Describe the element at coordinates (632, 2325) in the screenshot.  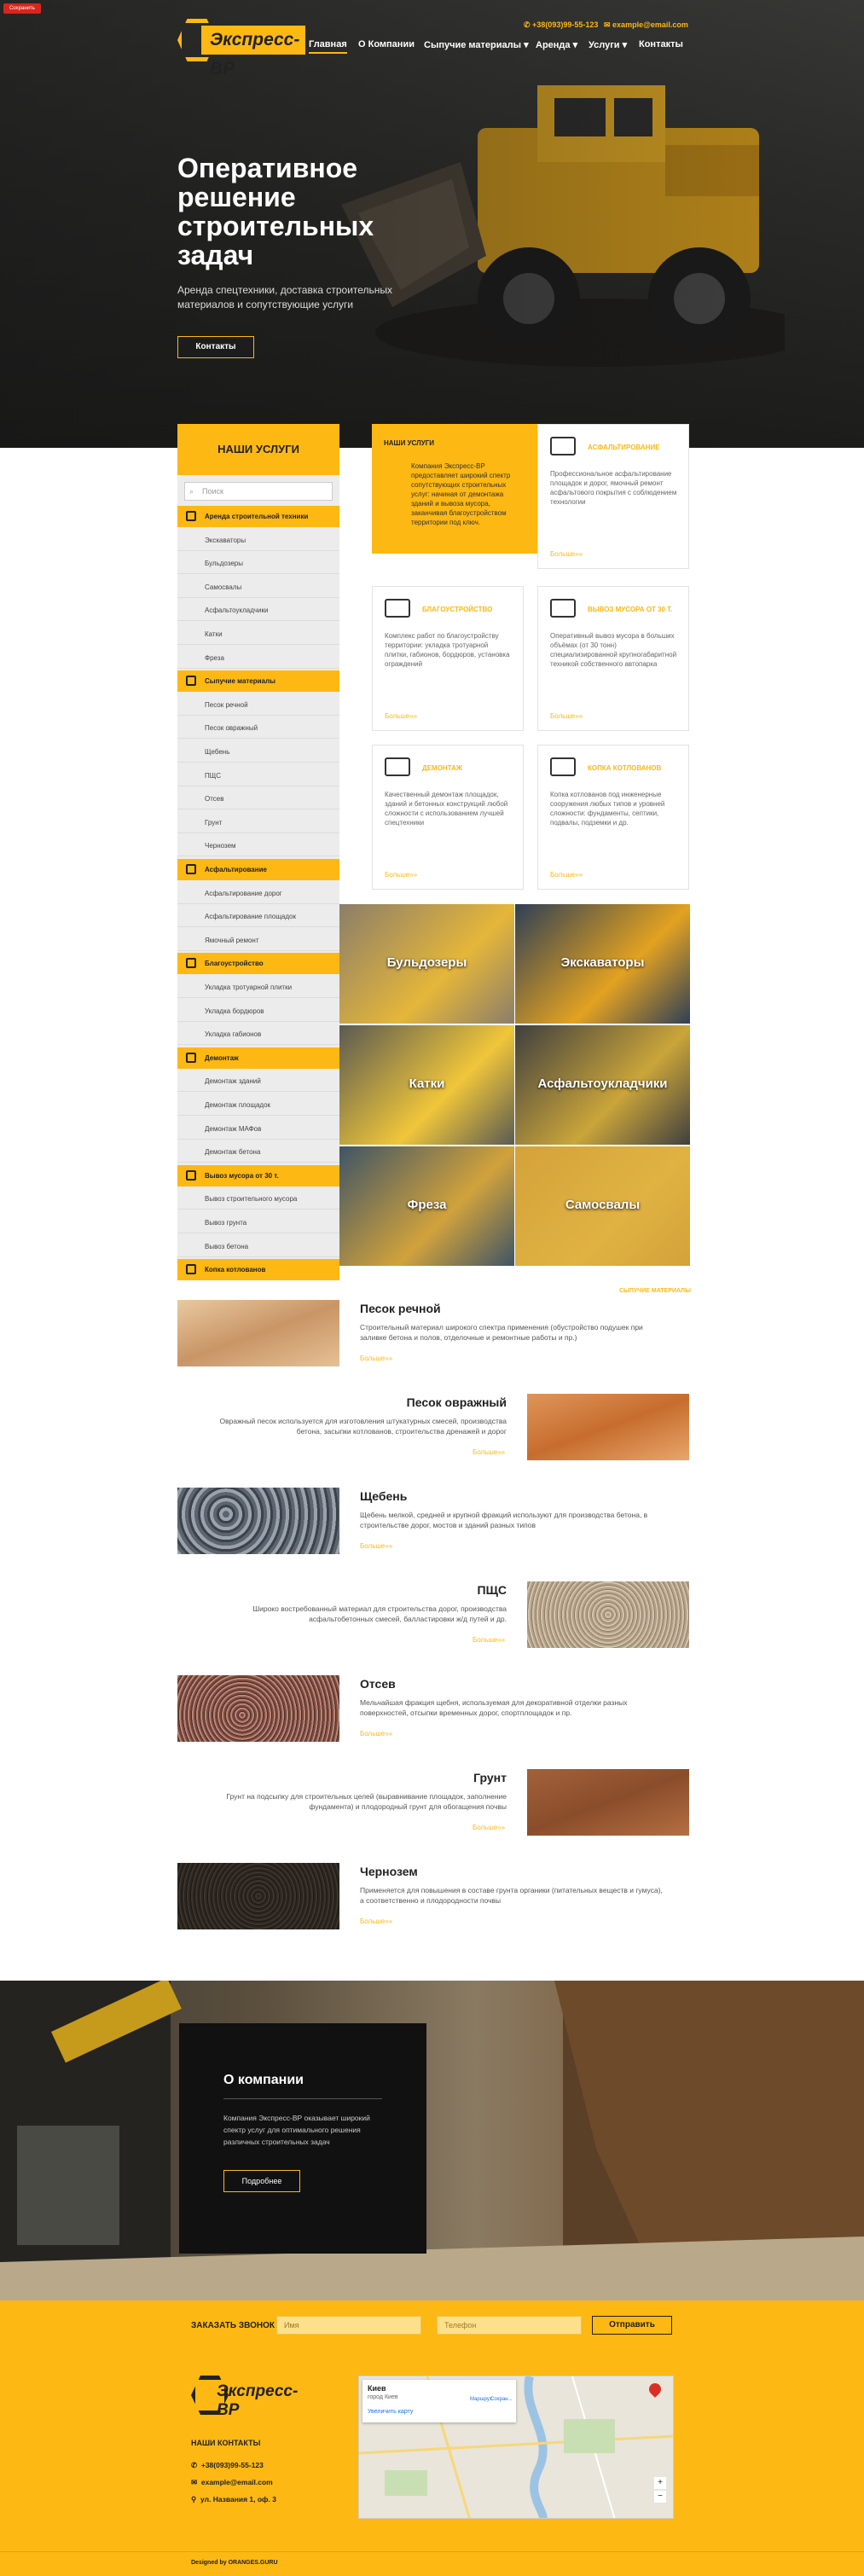
I see `callback-submit-button: Отправить` at that location.